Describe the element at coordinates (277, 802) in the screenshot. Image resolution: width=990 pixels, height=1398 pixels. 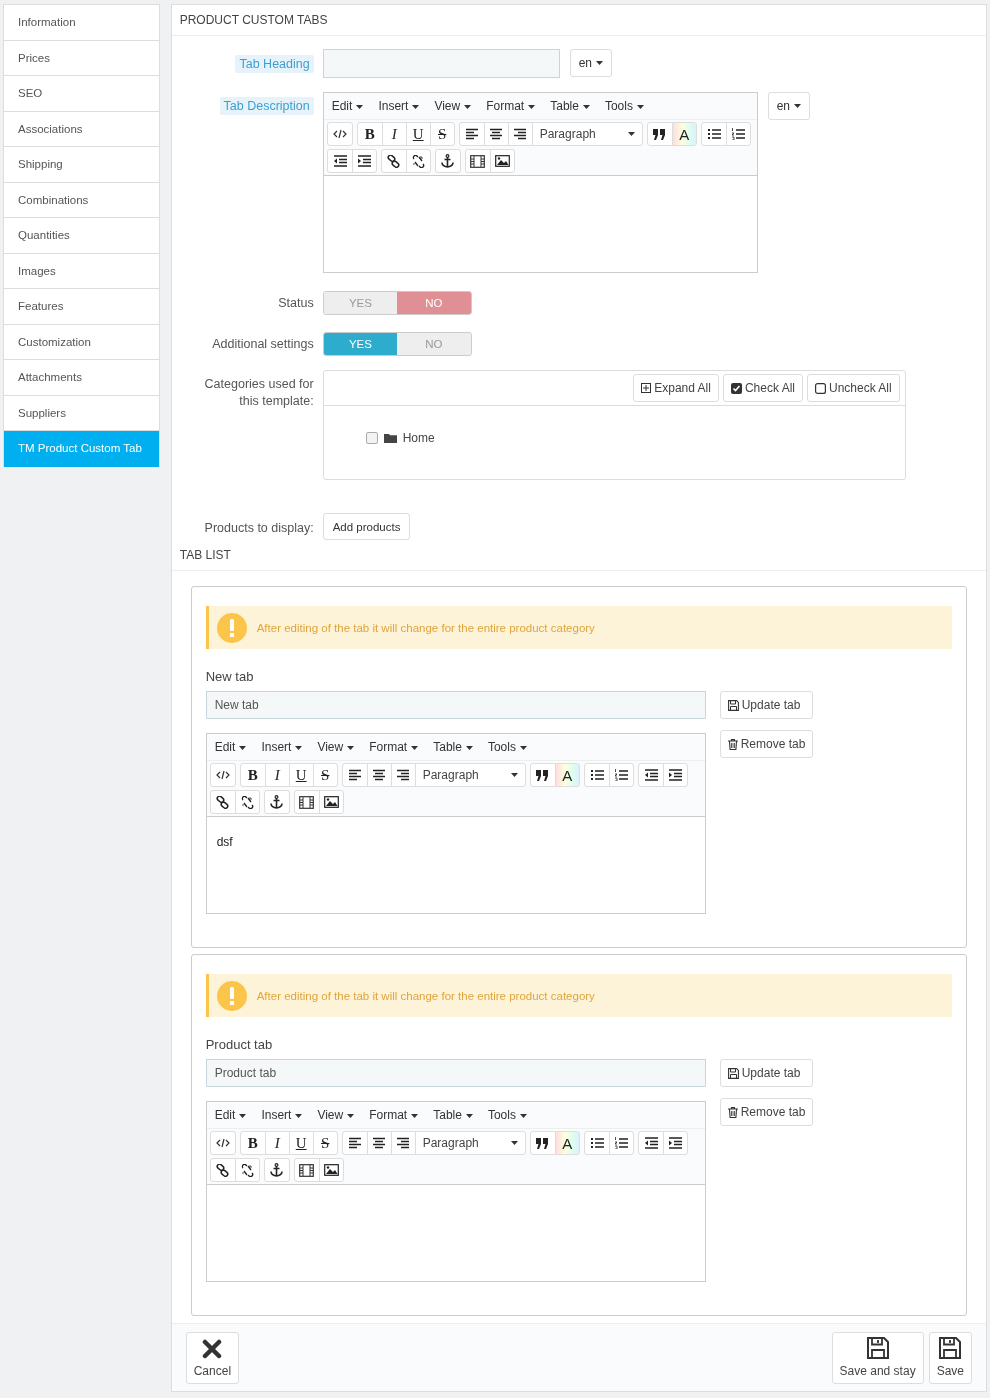
I see `anchor-icon` at that location.